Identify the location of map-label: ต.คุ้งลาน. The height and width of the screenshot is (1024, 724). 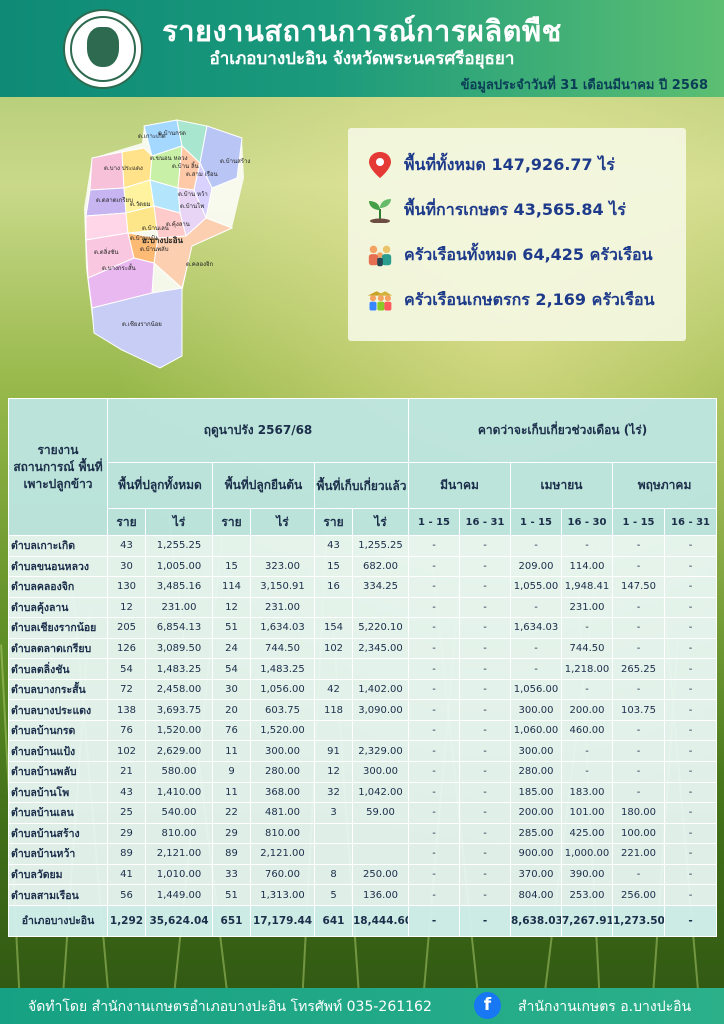
(178, 224).